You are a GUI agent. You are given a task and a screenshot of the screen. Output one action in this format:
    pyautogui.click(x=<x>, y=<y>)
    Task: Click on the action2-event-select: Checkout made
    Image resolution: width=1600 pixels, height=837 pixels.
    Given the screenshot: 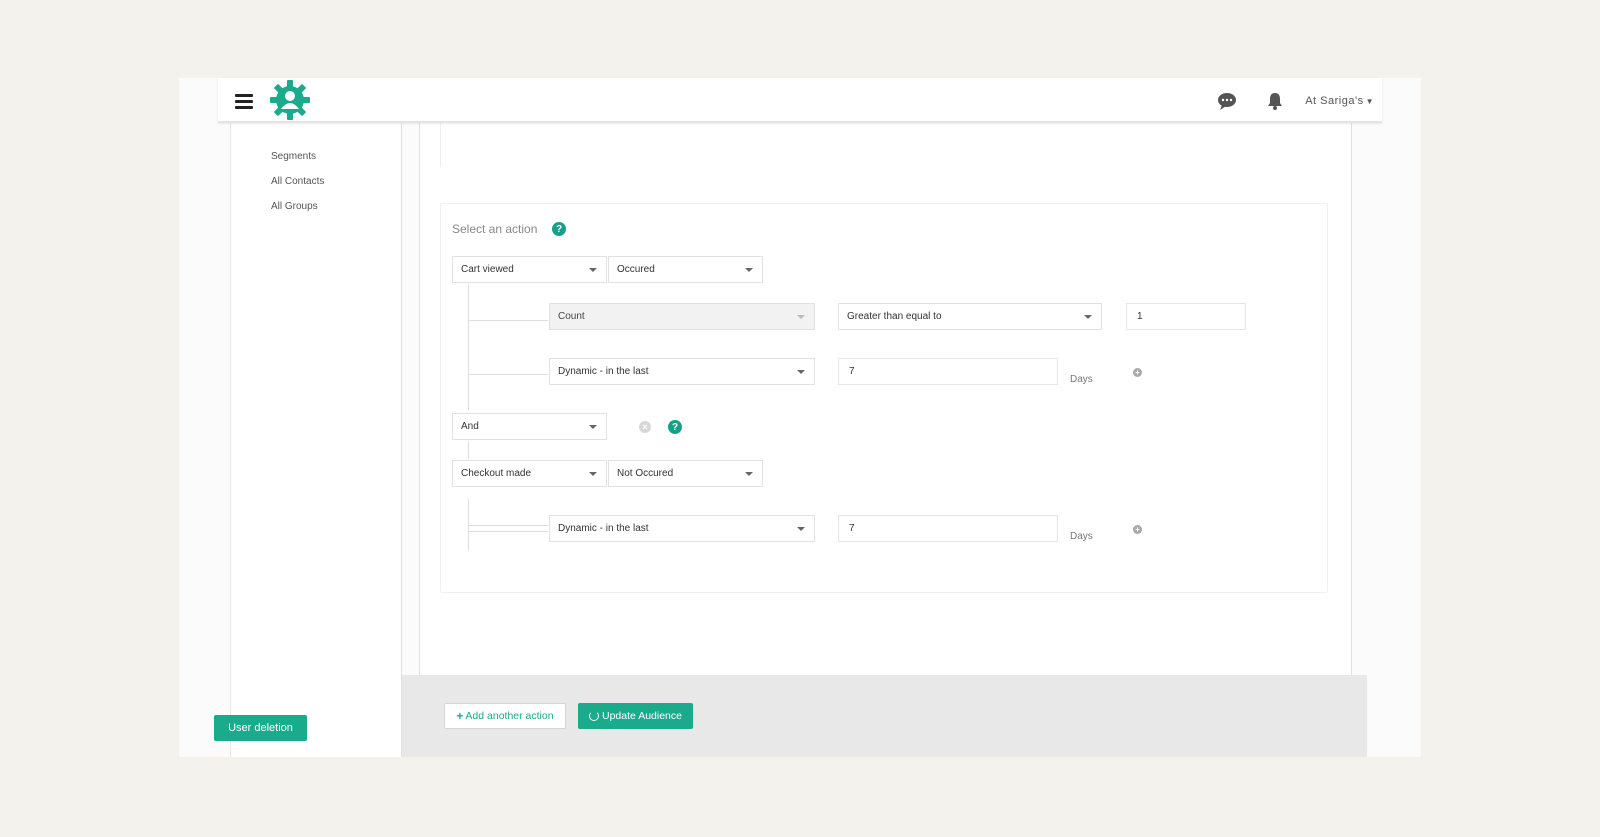 What is the action you would take?
    pyautogui.click(x=529, y=473)
    